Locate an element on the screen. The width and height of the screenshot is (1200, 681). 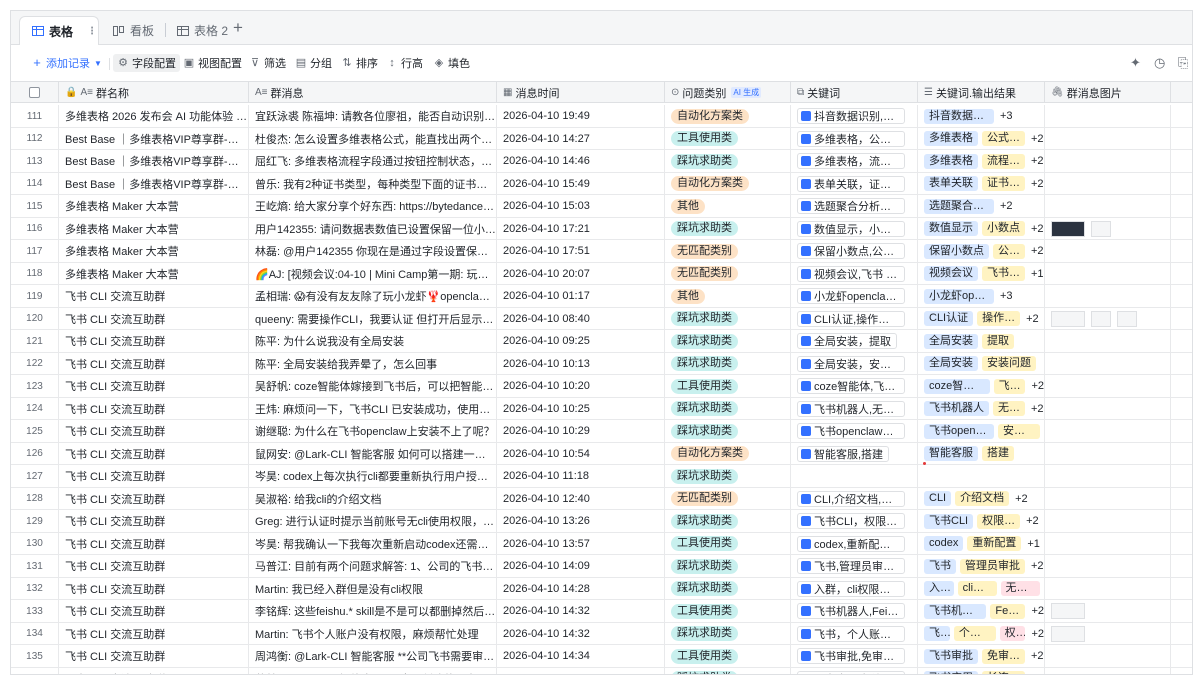
row-number: 112 is located at coordinates (35, 138).